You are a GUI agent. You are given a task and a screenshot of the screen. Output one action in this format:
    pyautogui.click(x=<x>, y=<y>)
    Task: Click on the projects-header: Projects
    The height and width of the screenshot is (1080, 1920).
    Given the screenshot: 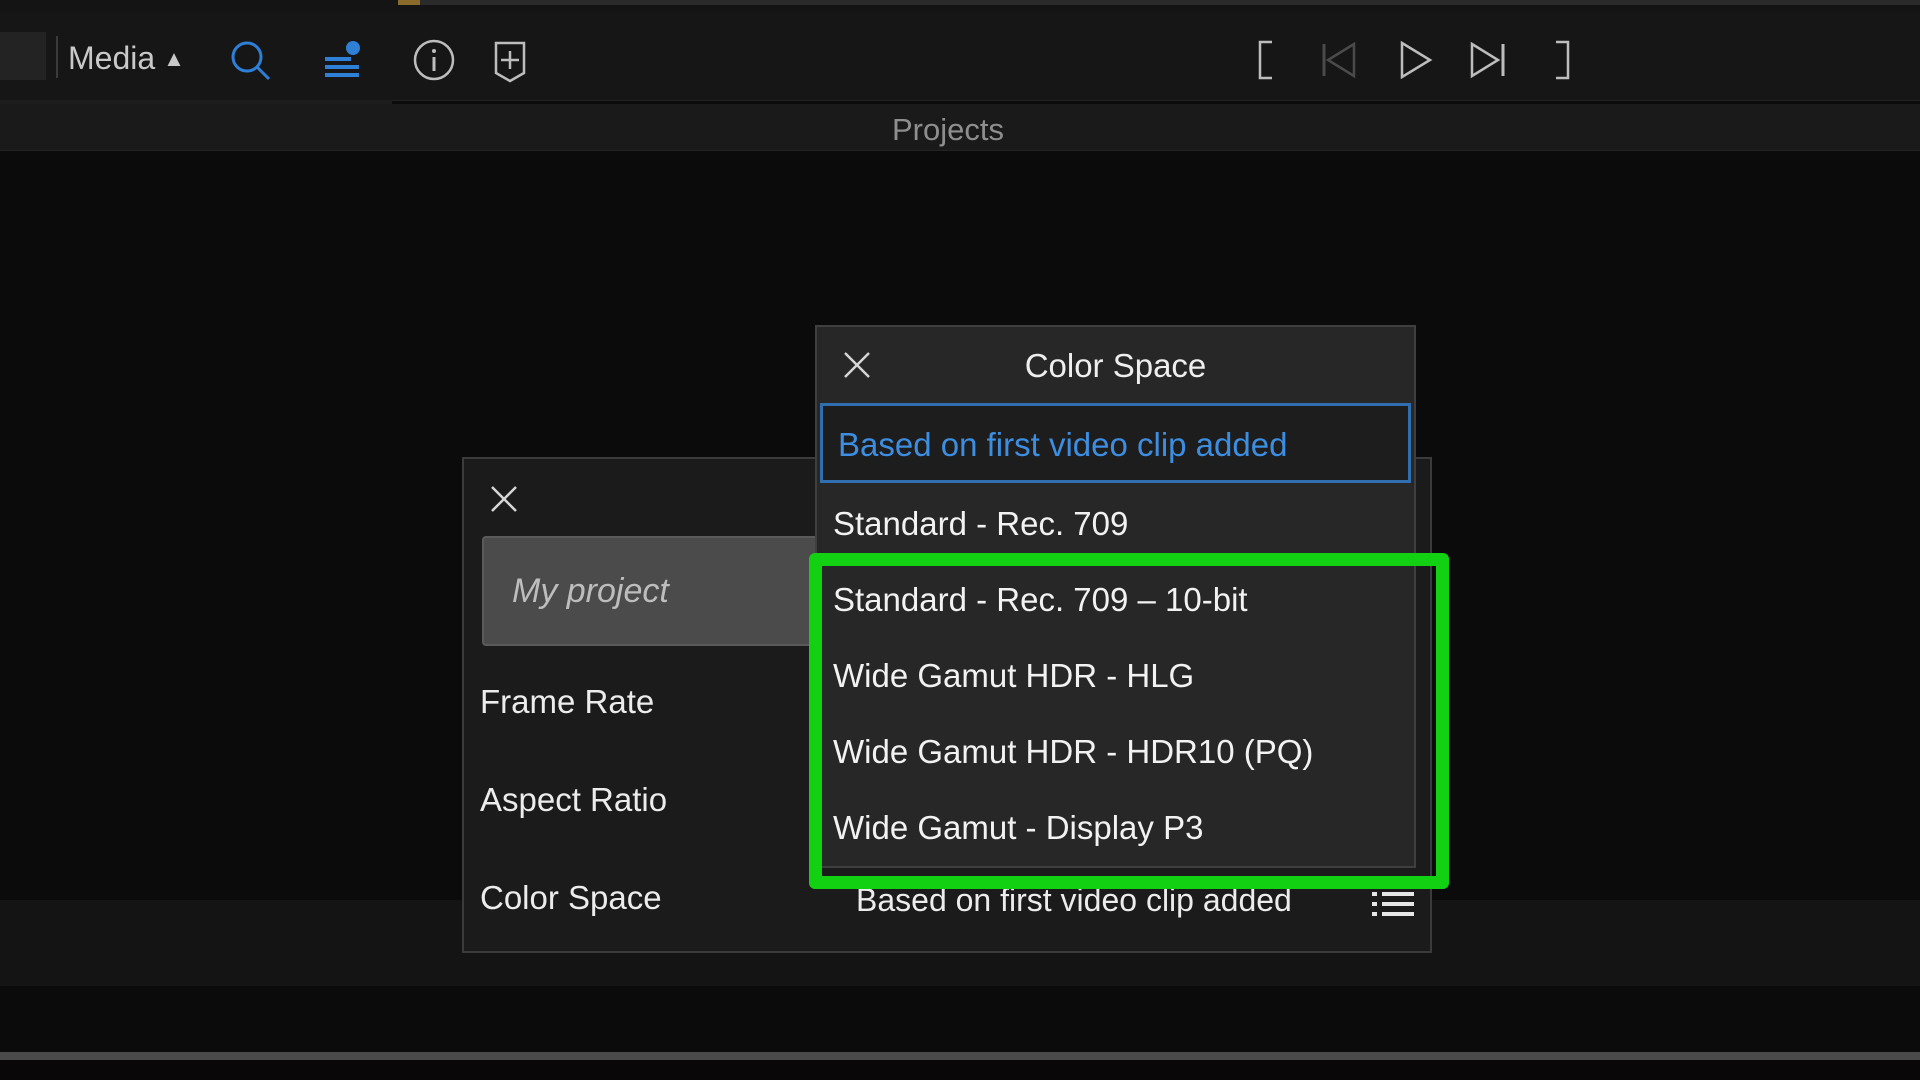 What is the action you would take?
    pyautogui.click(x=960, y=127)
    